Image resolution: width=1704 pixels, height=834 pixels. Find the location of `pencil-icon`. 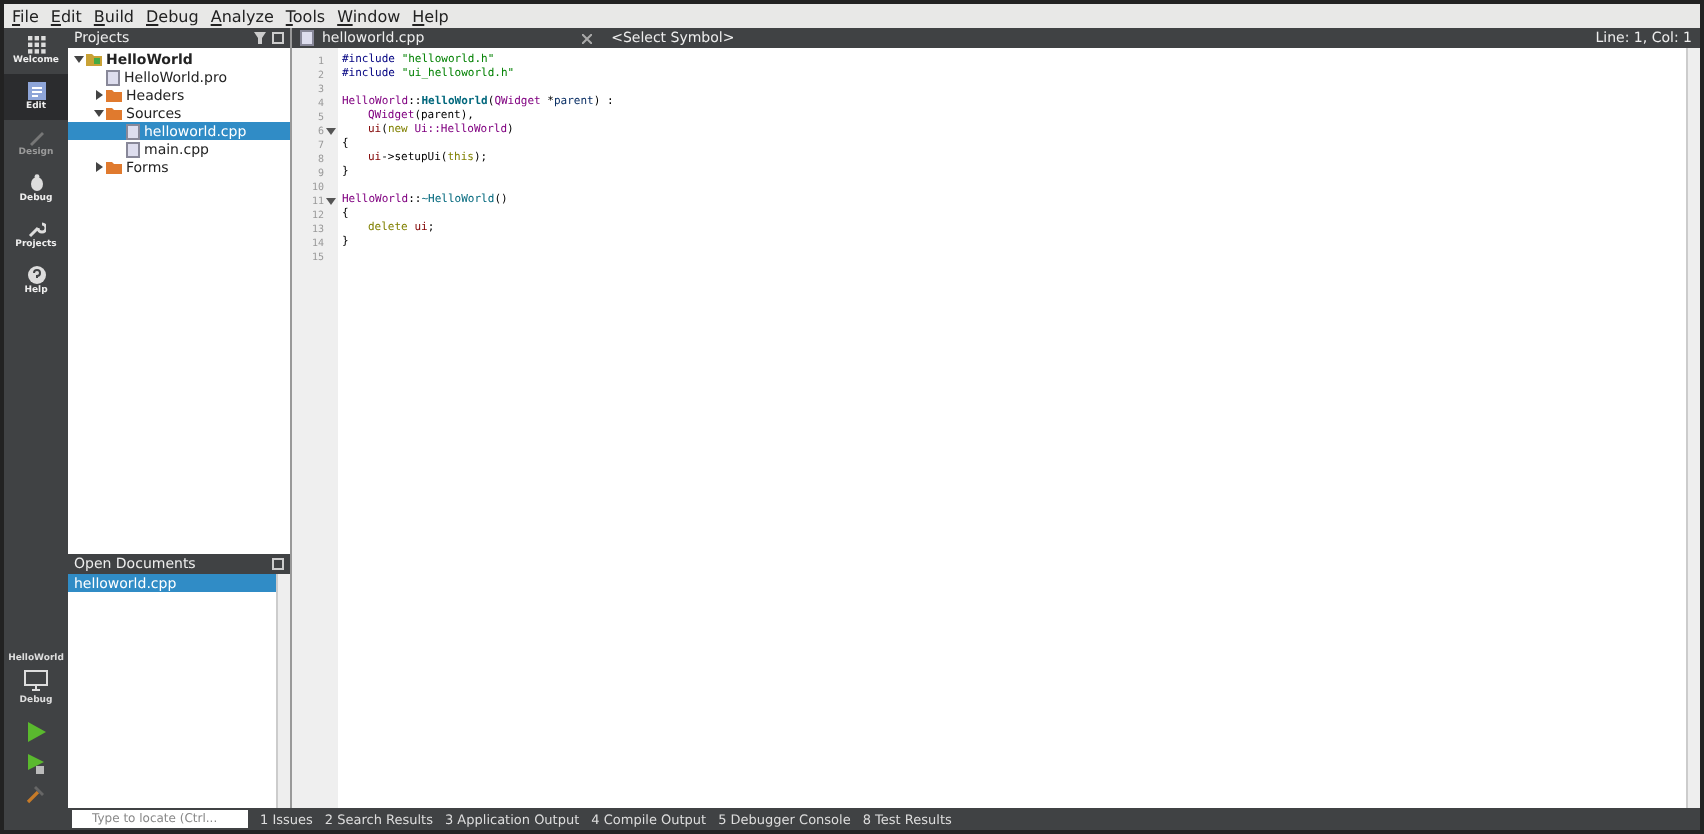

pencil-icon is located at coordinates (36, 137).